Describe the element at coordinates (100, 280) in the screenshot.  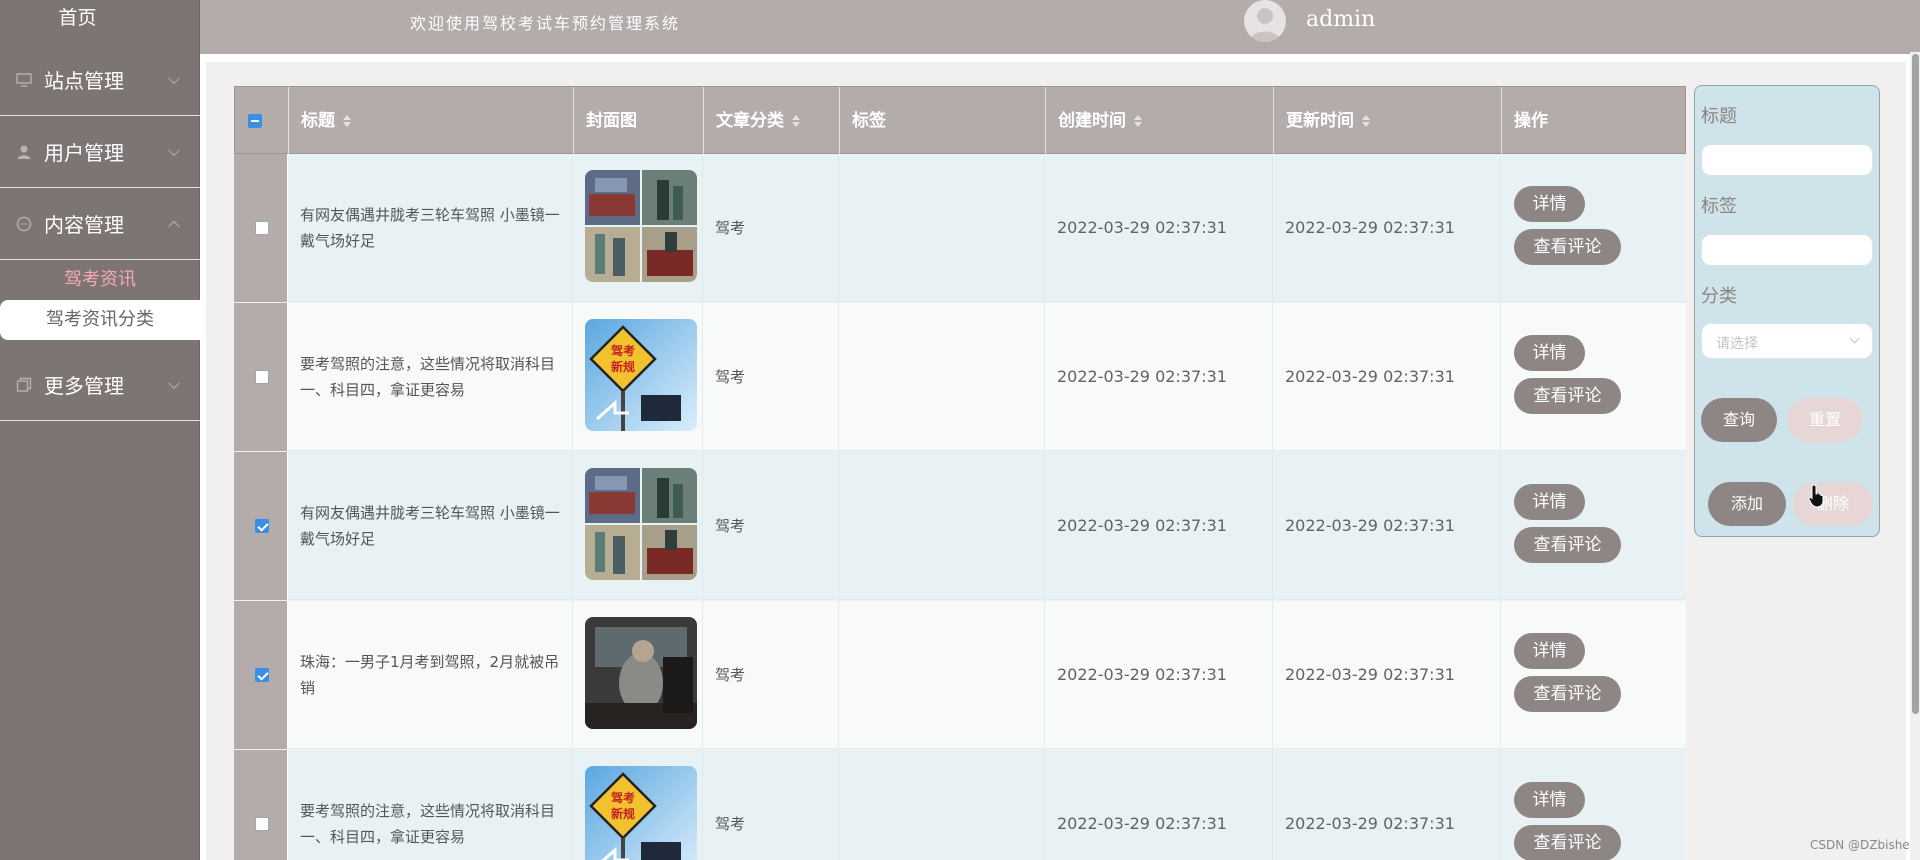
I see `sidebar-subitem-driving-news: 驾考资讯` at that location.